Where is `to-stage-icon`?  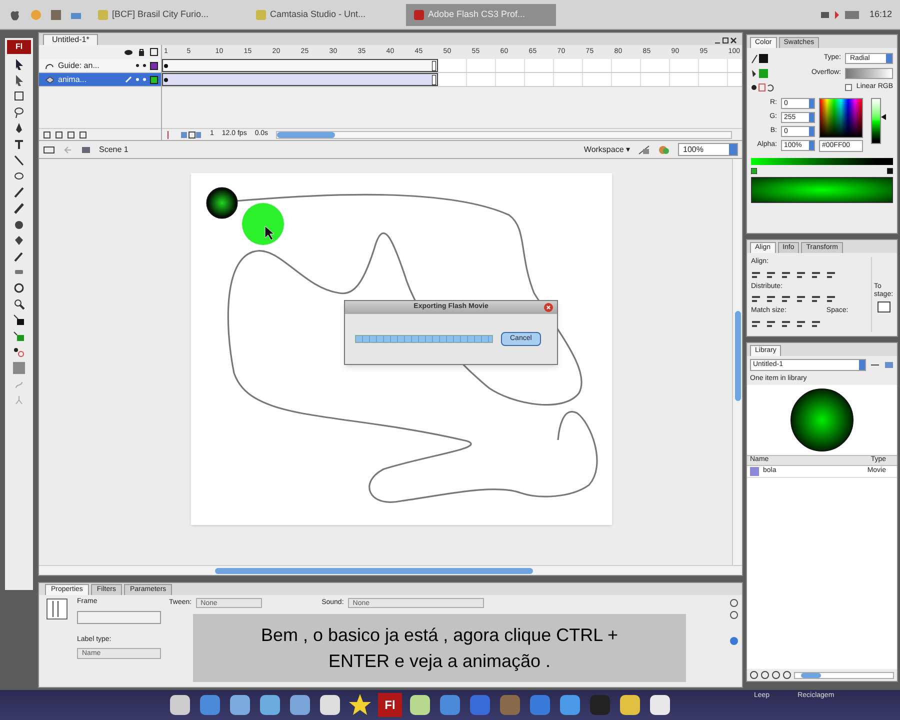
to-stage-icon is located at coordinates (883, 307).